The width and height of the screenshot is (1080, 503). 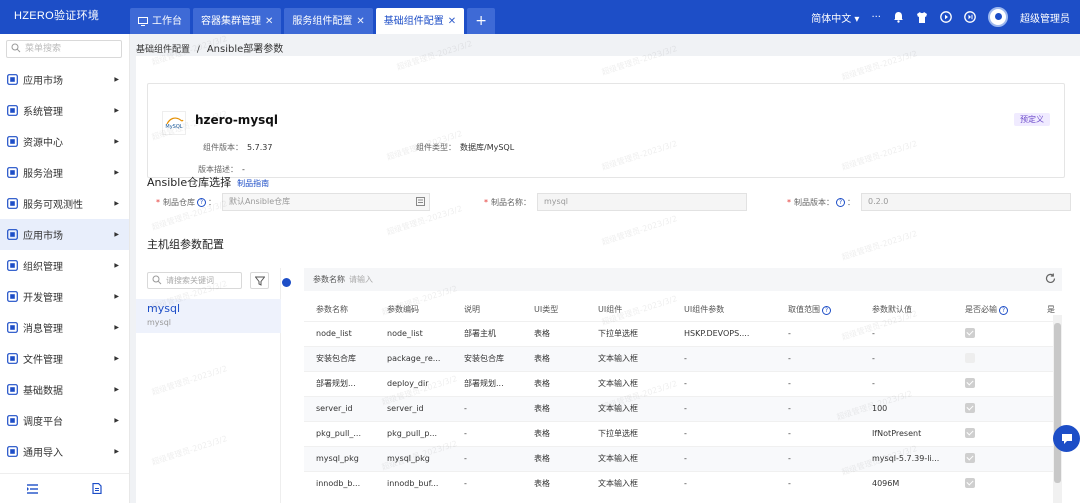 What do you see at coordinates (970, 17) in the screenshot?
I see `forward-icon` at bounding box center [970, 17].